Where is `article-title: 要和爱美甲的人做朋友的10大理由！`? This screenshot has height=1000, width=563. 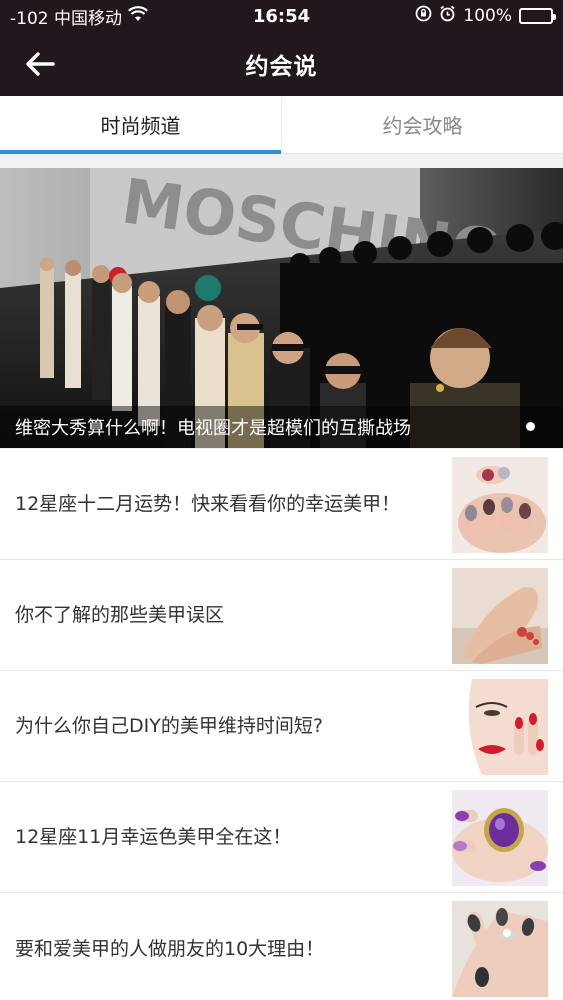 article-title: 要和爱美甲的人做朋友的10大理由！ is located at coordinates (170, 948).